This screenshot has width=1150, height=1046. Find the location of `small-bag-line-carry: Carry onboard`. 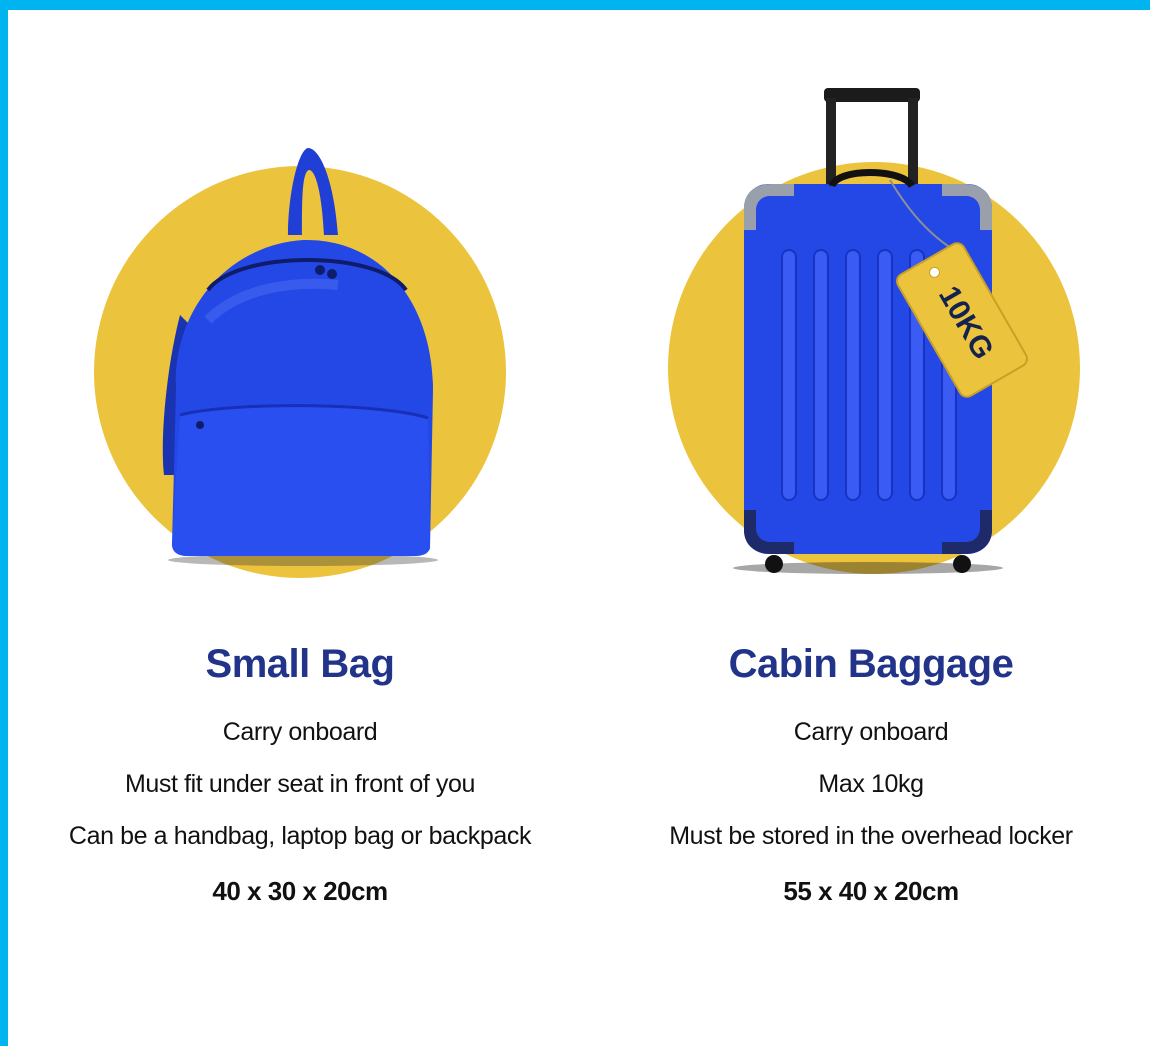

small-bag-line-carry: Carry onboard is located at coordinates (300, 732).